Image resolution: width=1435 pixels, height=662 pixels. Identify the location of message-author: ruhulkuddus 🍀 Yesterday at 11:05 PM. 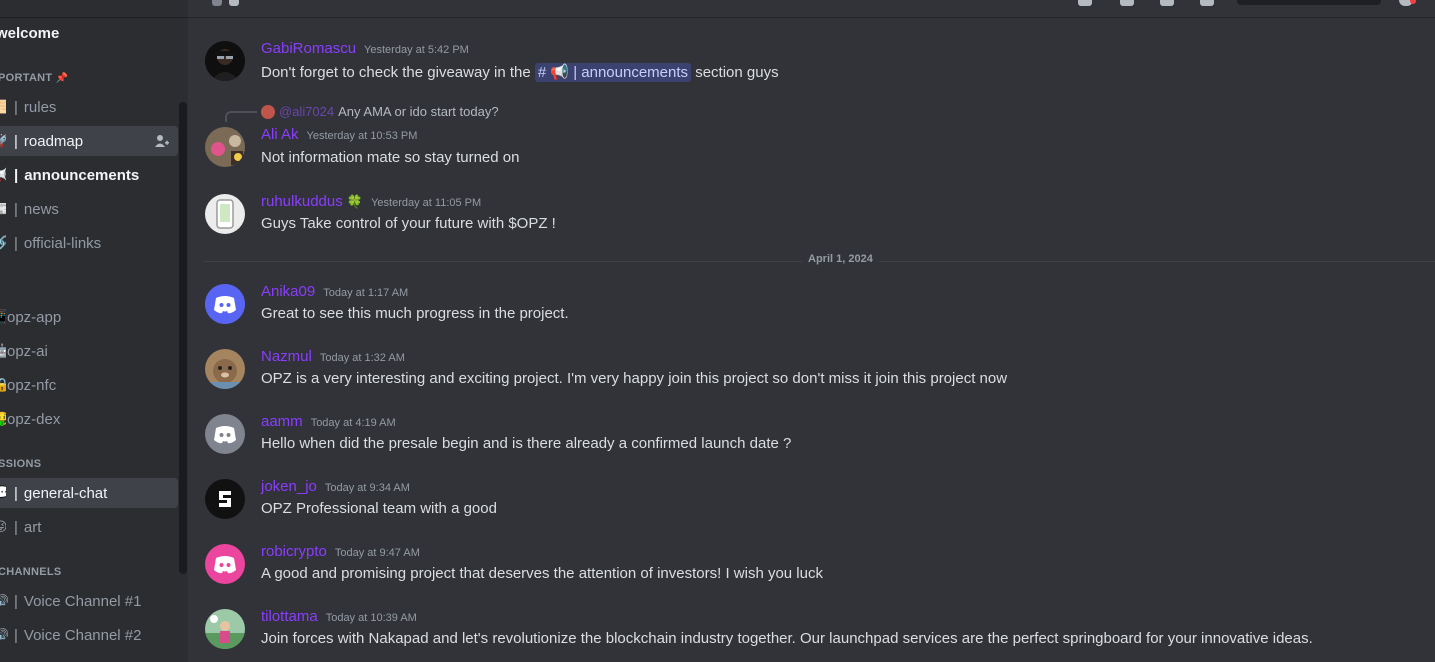
(371, 201).